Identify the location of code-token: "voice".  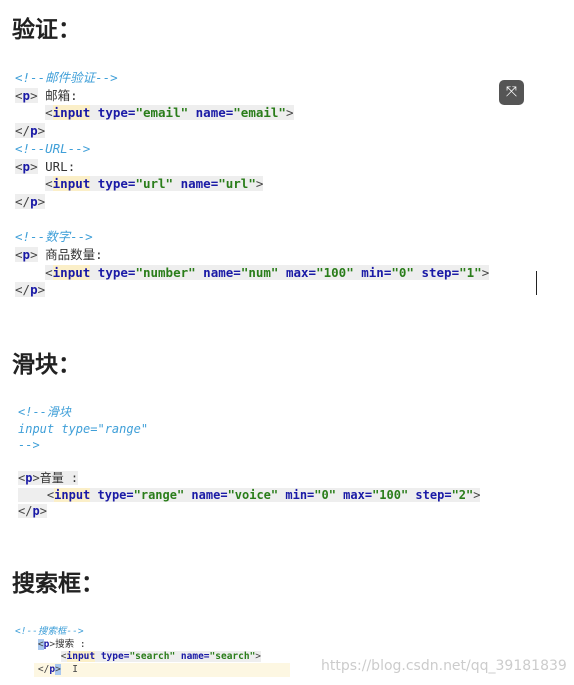
(253, 494).